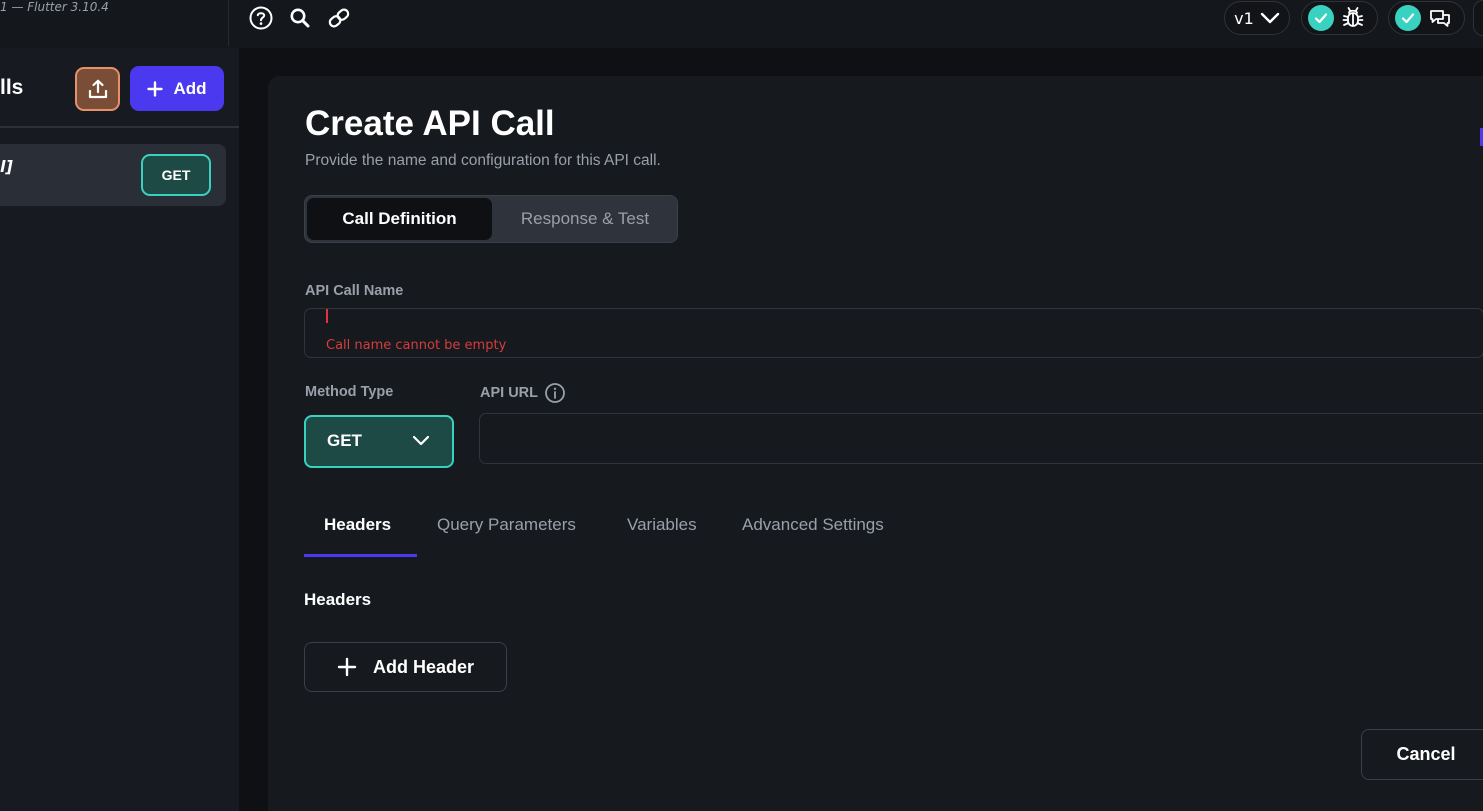 The image size is (1483, 811). I want to click on method-type-dropdown: GET, so click(379, 441).